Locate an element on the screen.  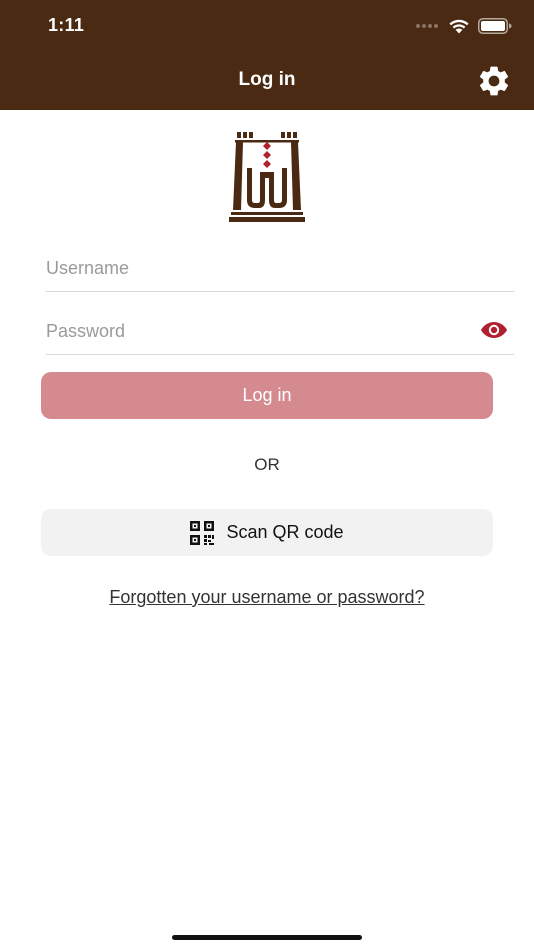
gear-icon is located at coordinates (494, 81).